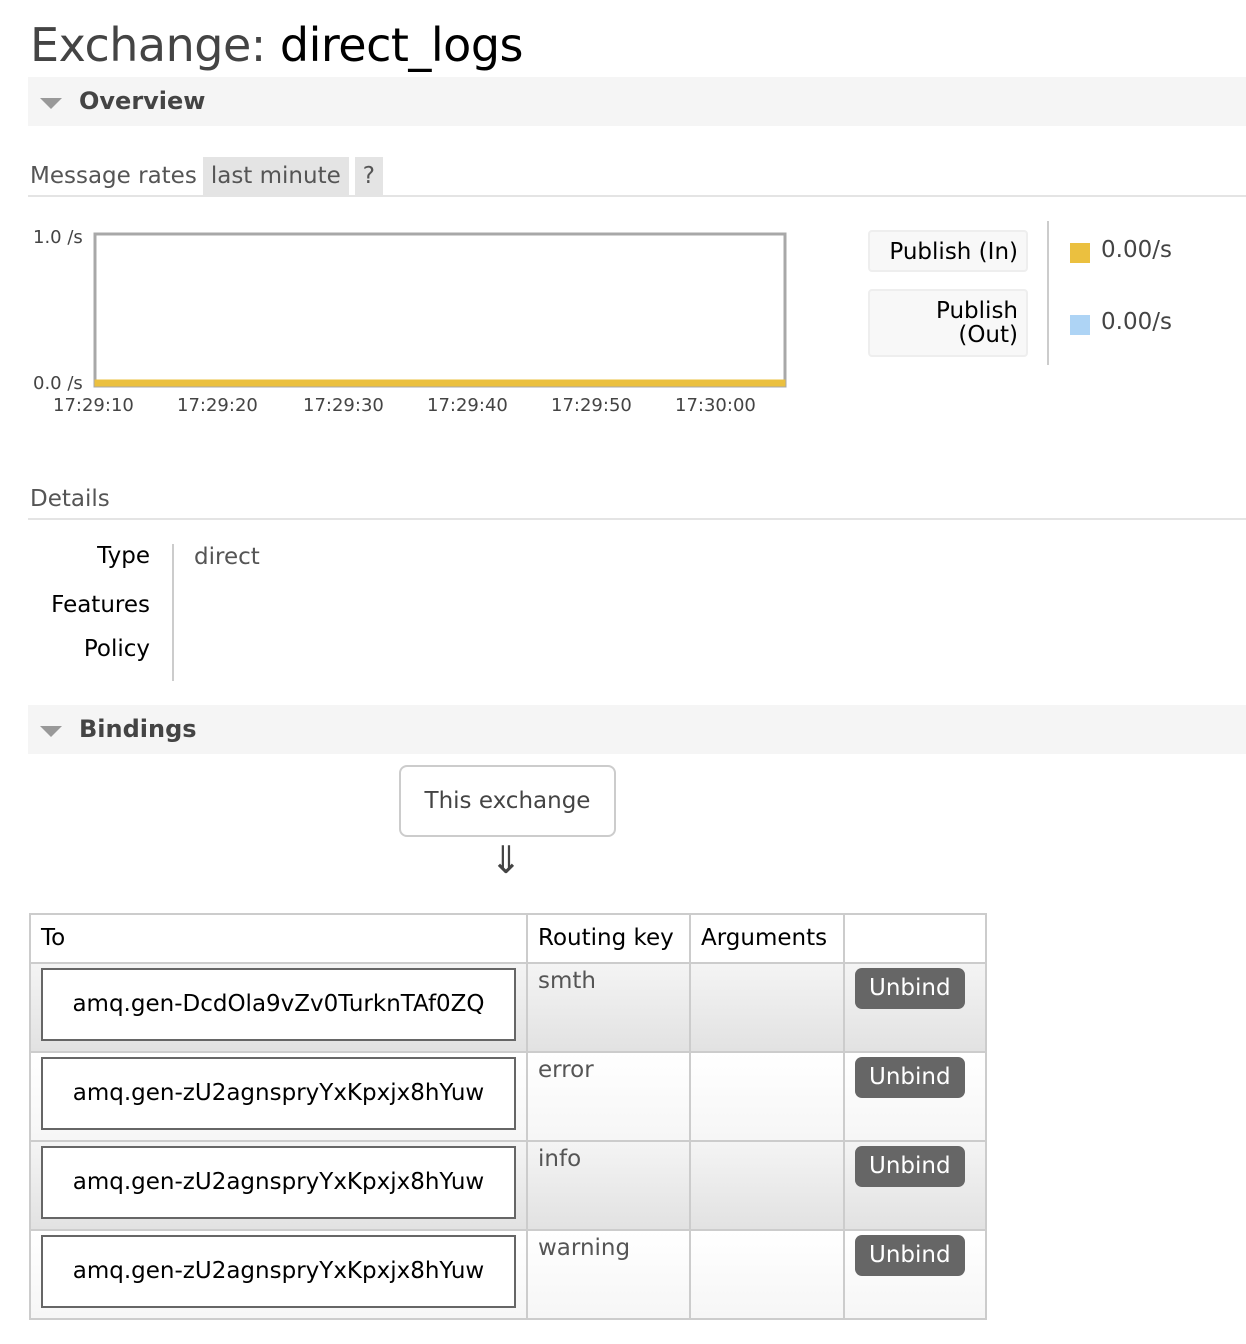  Describe the element at coordinates (608, 938) in the screenshot. I see `col-routing-key: Routing key` at that location.